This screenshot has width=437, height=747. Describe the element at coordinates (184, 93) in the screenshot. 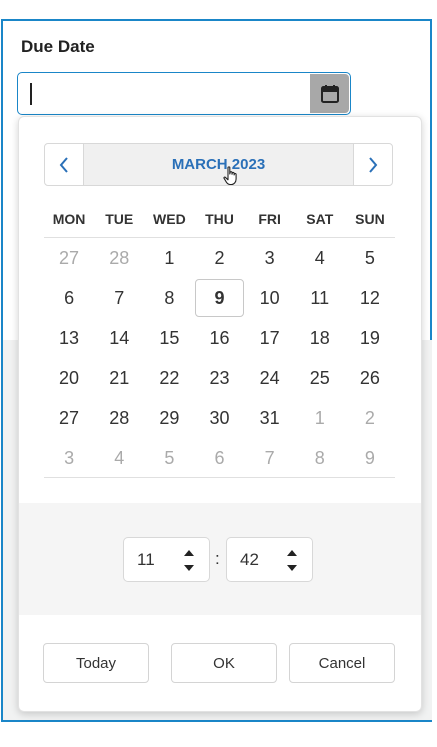

I see `due-date-input` at that location.